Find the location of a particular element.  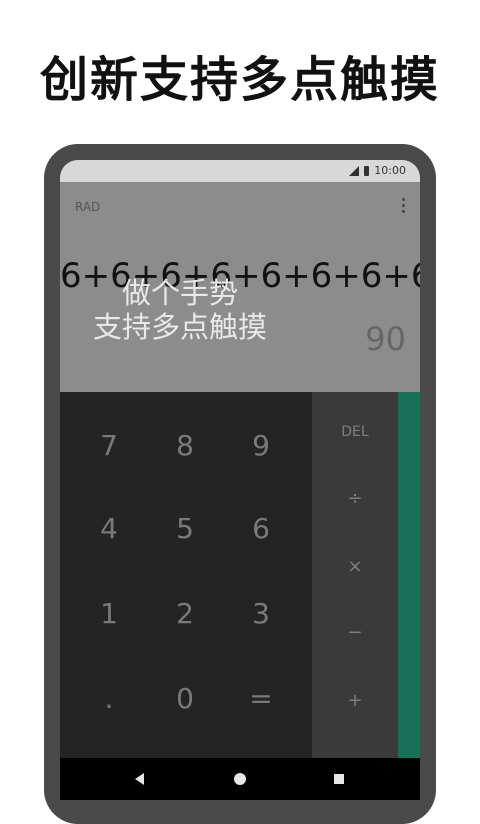

angle-mode-label: RAD is located at coordinates (87, 207).